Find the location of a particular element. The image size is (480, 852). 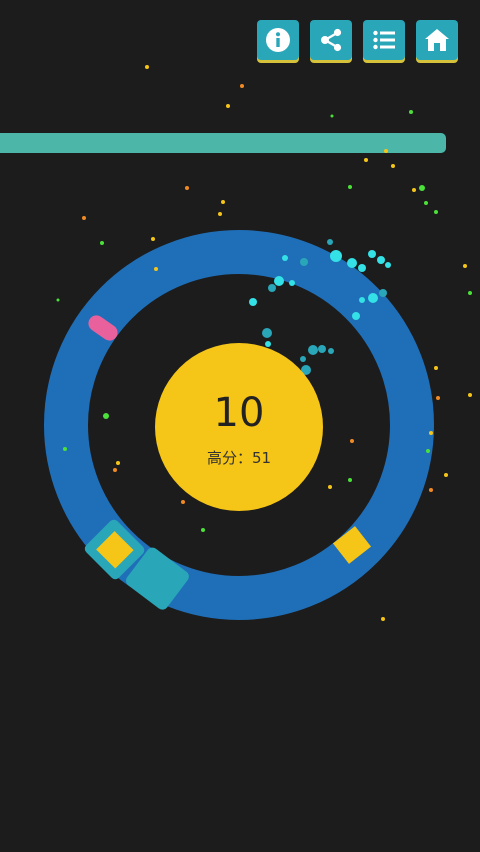

high-score-label: 高分 is located at coordinates (221, 457).